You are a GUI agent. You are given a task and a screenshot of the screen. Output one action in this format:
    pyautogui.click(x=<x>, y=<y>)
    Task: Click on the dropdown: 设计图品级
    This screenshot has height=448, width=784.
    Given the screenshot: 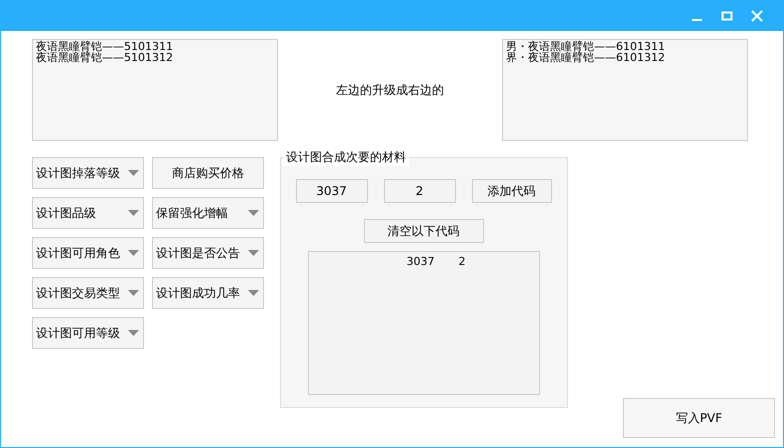 What is the action you would take?
    pyautogui.click(x=88, y=213)
    